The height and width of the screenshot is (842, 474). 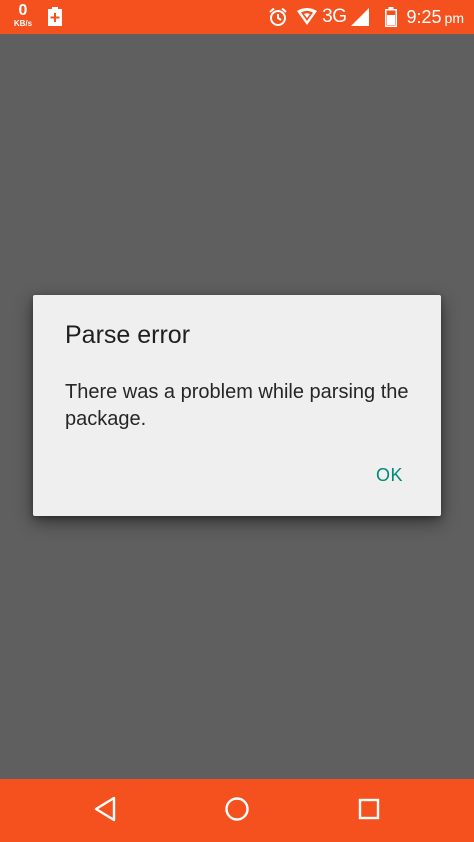 I want to click on home-button, so click(x=237, y=810).